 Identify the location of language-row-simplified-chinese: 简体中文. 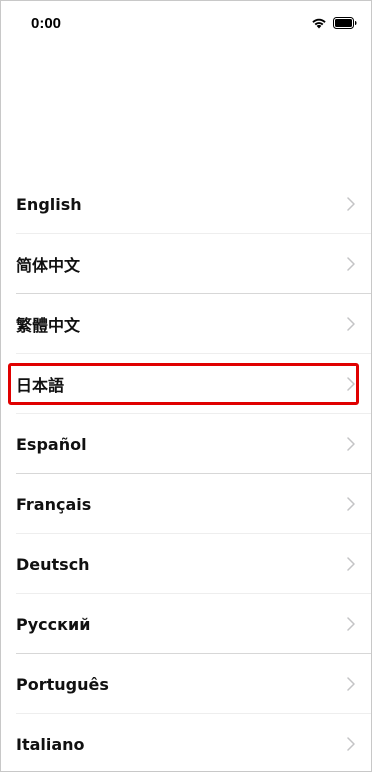
(186, 264).